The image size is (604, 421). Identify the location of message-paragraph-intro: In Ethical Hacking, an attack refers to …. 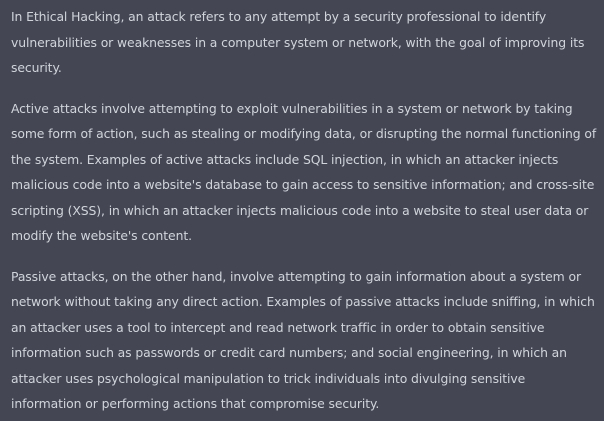
(298, 42).